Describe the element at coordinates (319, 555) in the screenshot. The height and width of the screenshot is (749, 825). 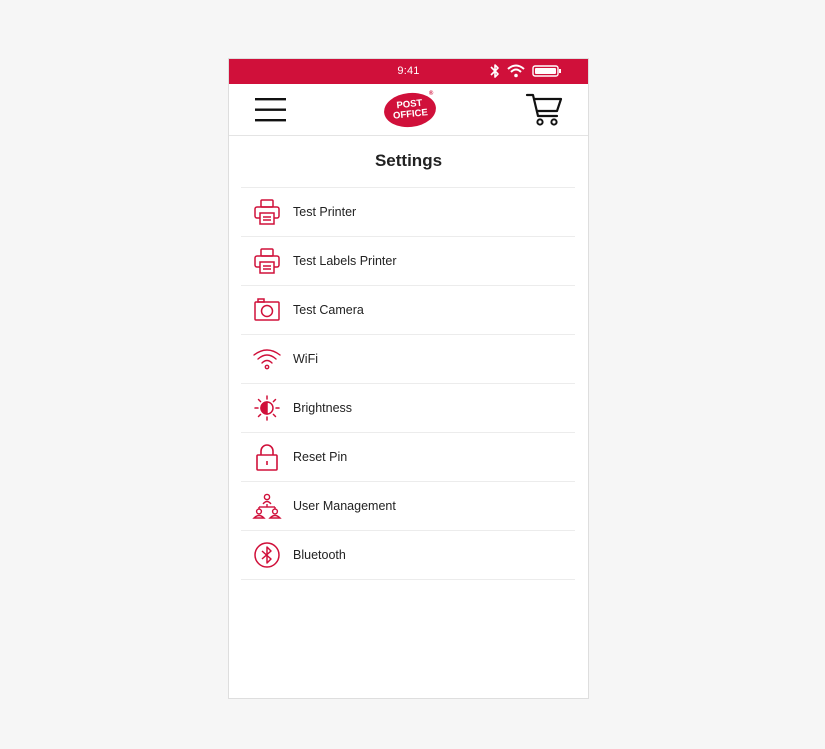
I see `settings-item-label: Bluetooth` at that location.